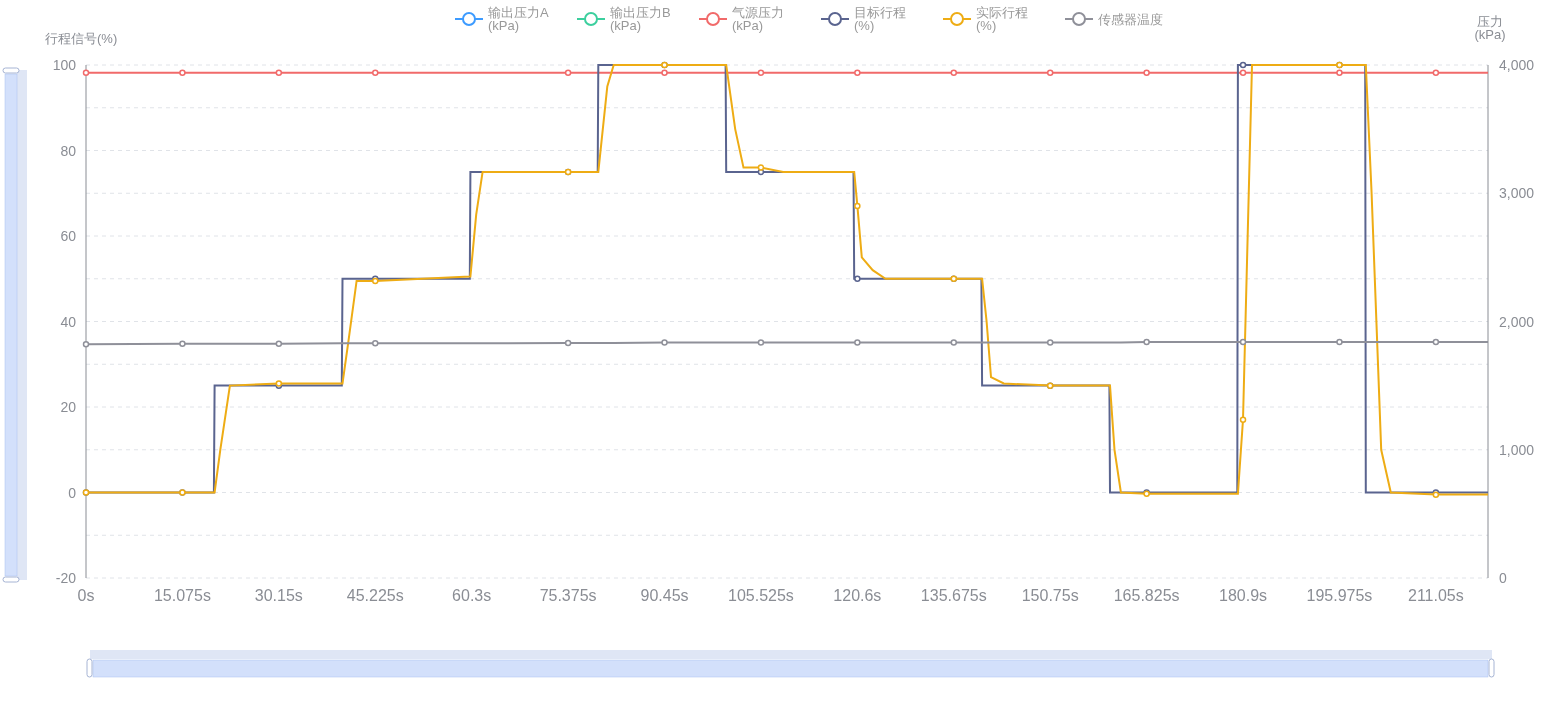 The width and height of the screenshot is (1559, 711). Describe the element at coordinates (1243, 595) in the screenshot. I see `axis-tick-label: 180.9s` at that location.